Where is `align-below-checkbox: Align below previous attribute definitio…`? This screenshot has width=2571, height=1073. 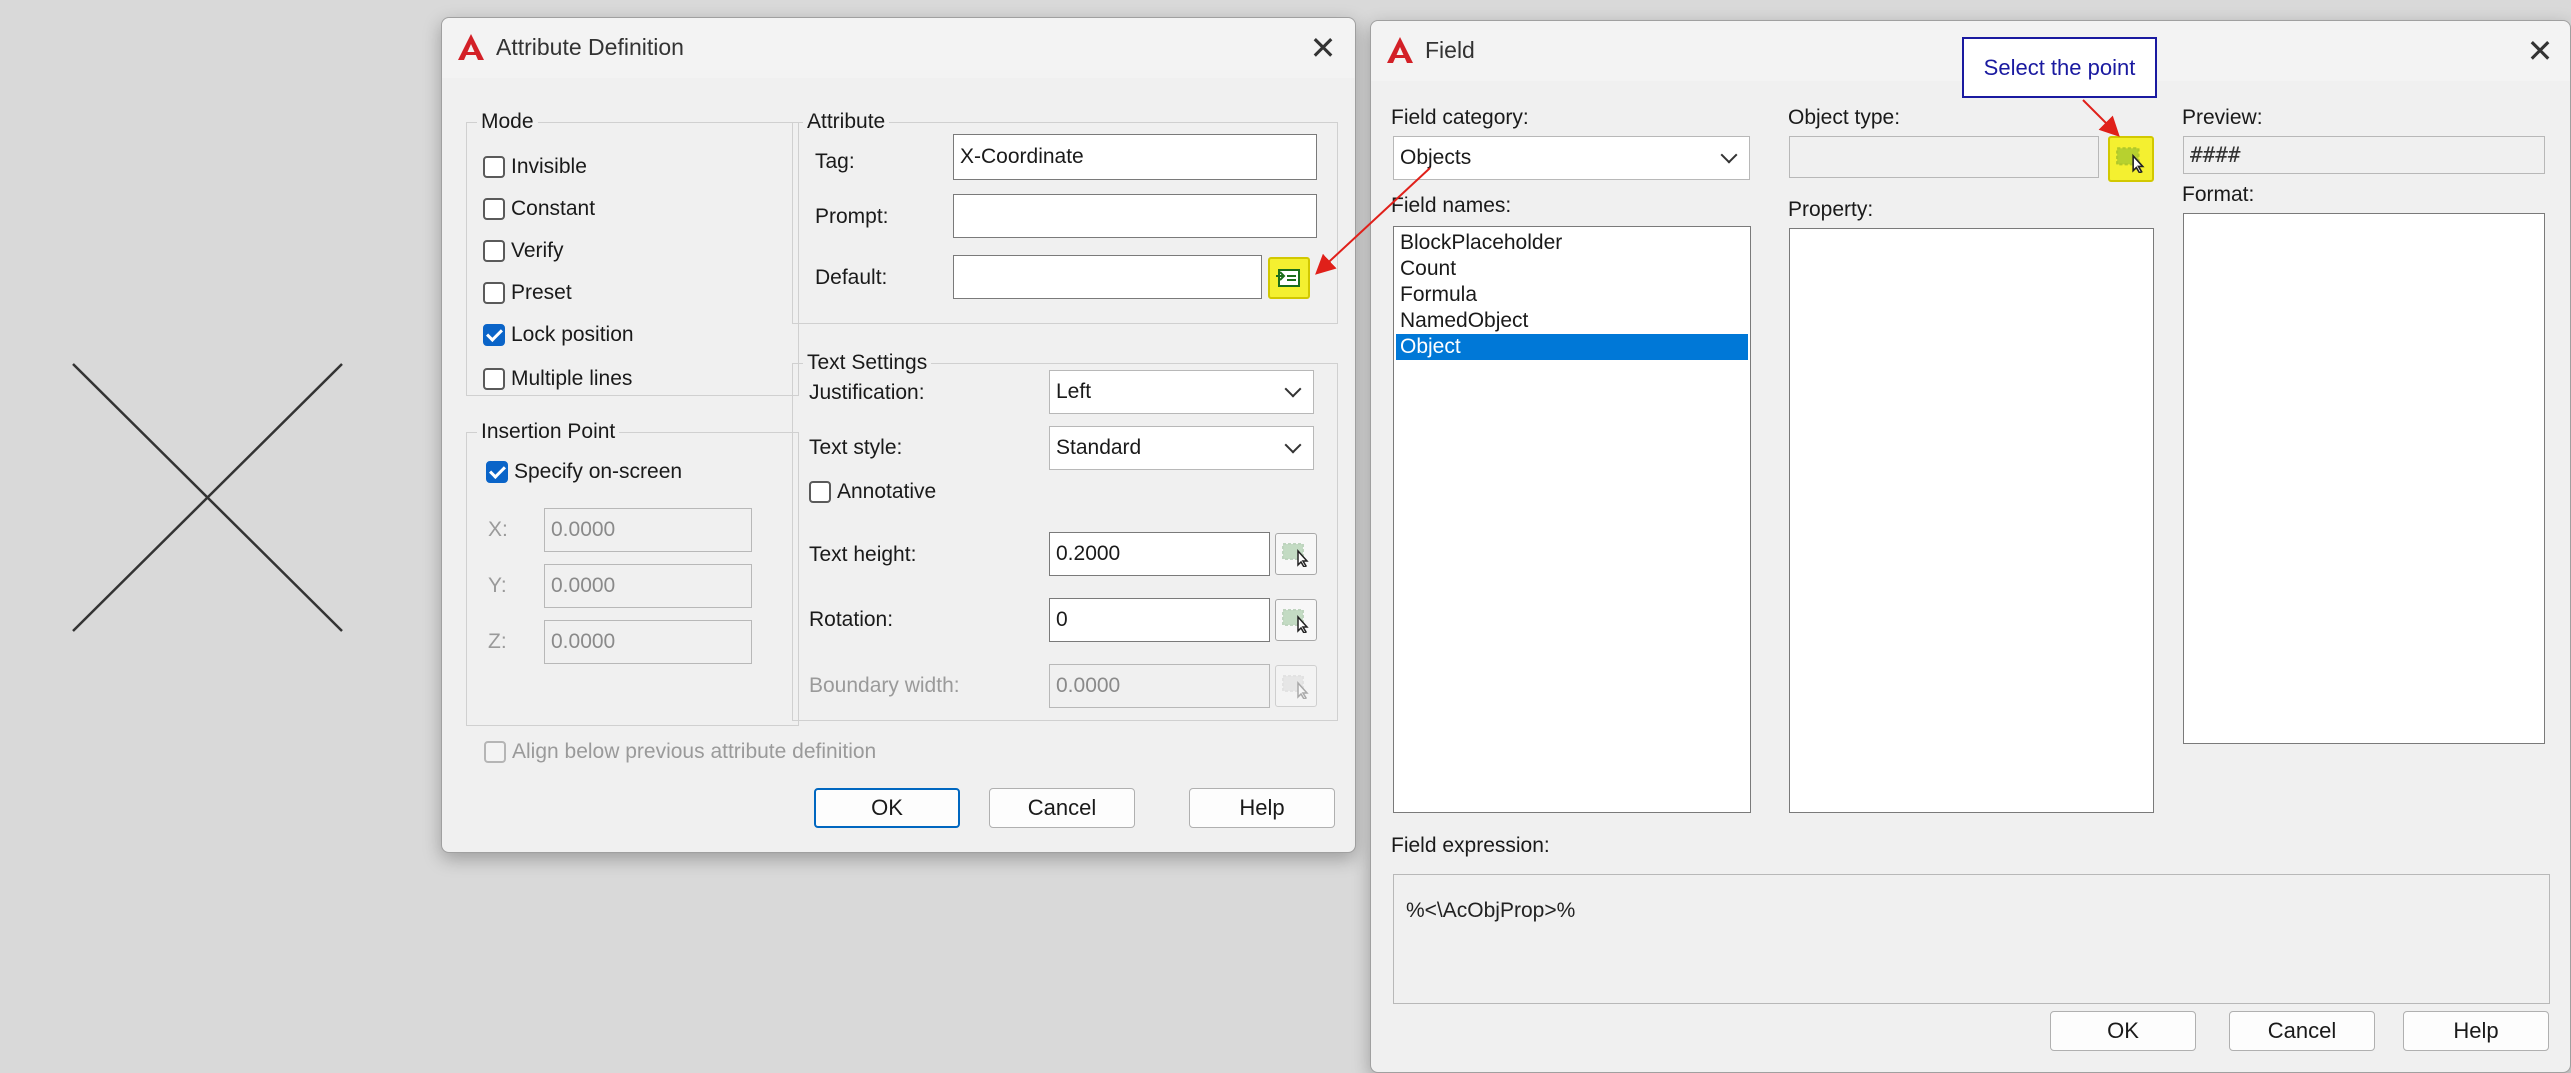
align-below-checkbox: Align below previous attribute definitio… is located at coordinates (680, 752).